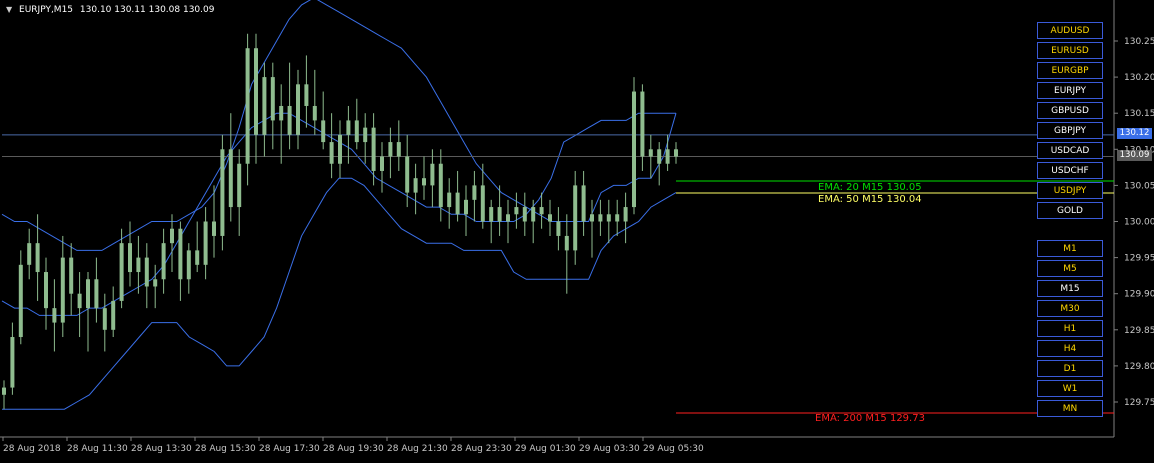  What do you see at coordinates (147, 10) in the screenshot?
I see `ohlc-label: 130.10 130.11 130.08 130.09` at bounding box center [147, 10].